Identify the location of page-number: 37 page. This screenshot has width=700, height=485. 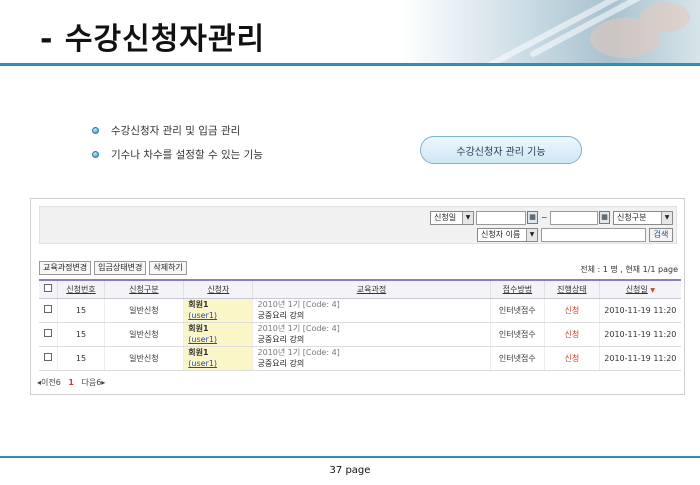
(350, 470).